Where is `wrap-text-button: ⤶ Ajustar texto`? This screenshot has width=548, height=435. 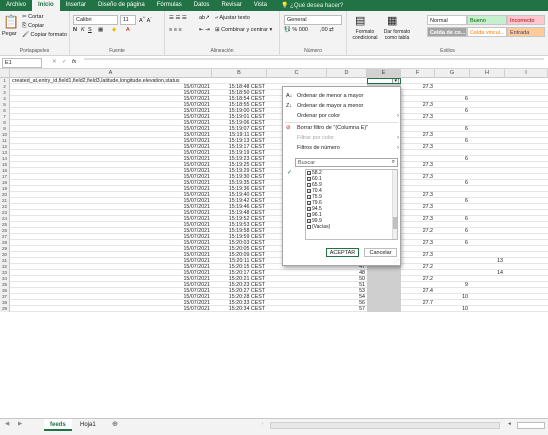 wrap-text-button: ⤶ Ajustar texto is located at coordinates (232, 18).